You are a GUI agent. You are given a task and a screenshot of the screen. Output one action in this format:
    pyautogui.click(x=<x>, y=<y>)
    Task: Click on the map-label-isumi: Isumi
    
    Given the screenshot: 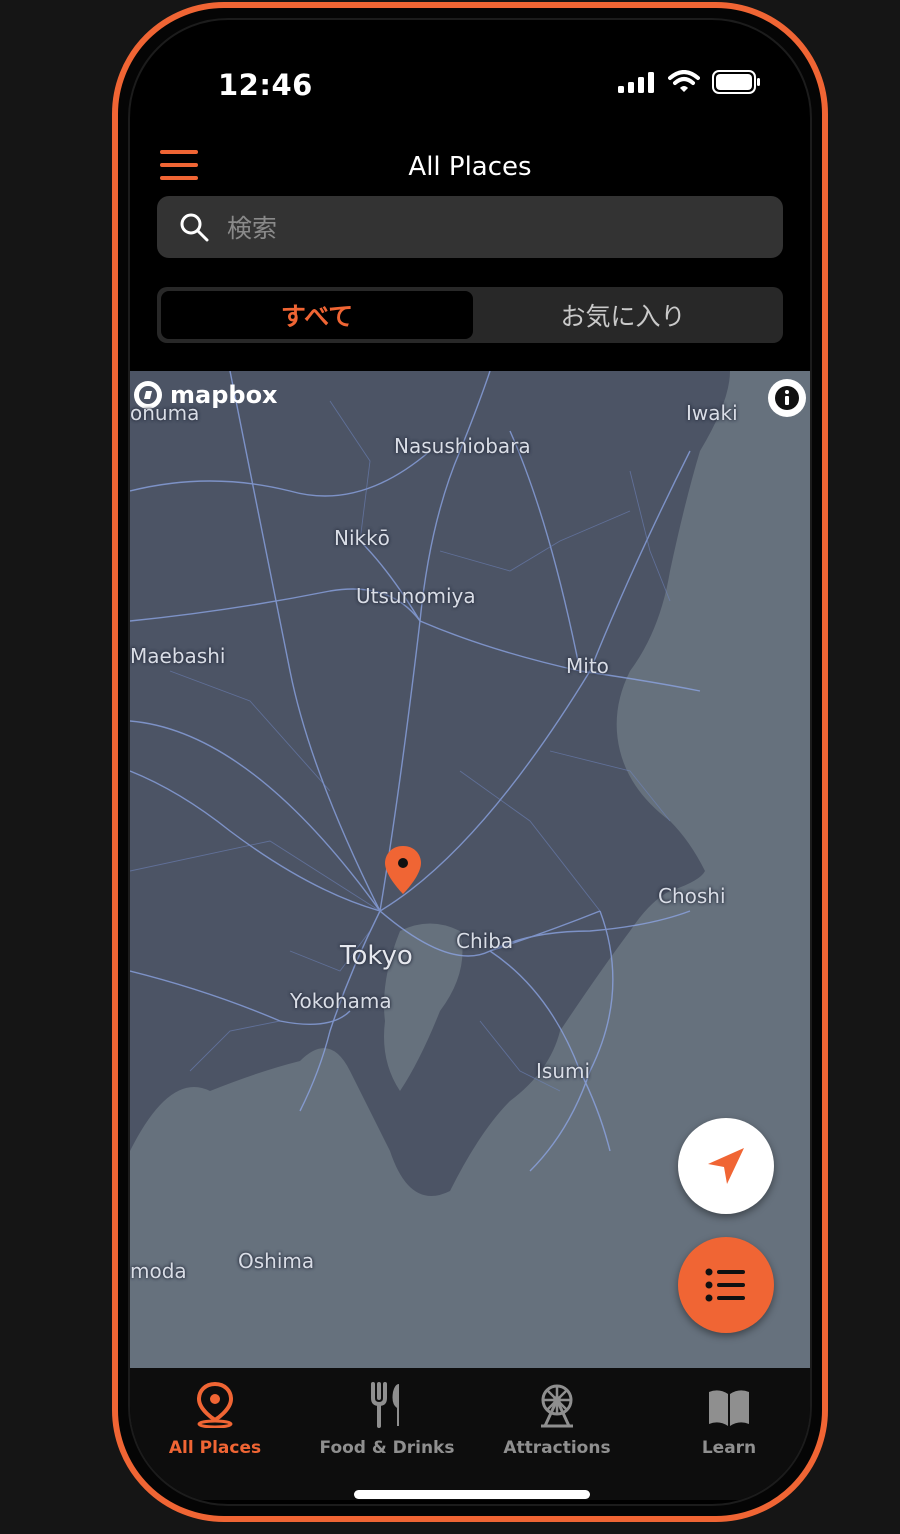 What is the action you would take?
    pyautogui.click(x=563, y=1071)
    